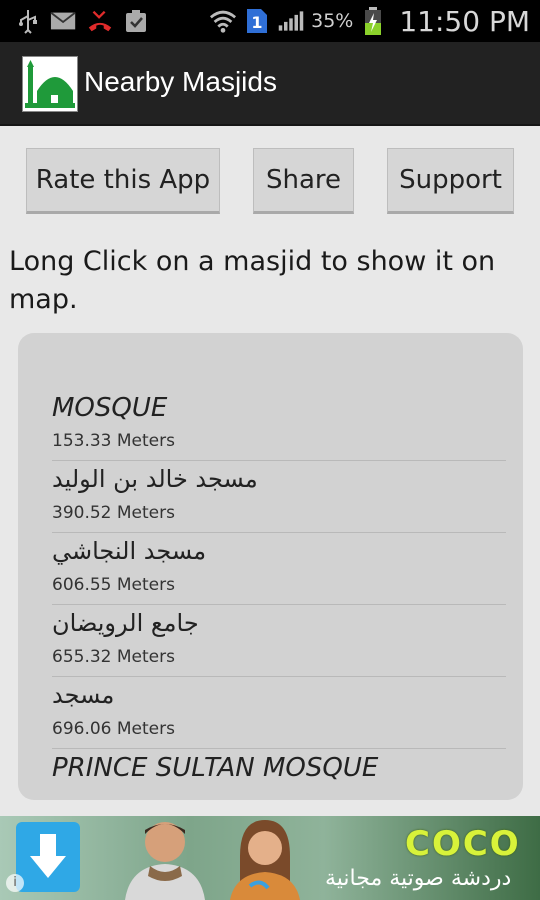 The height and width of the screenshot is (900, 540). I want to click on signal-icon, so click(291, 21).